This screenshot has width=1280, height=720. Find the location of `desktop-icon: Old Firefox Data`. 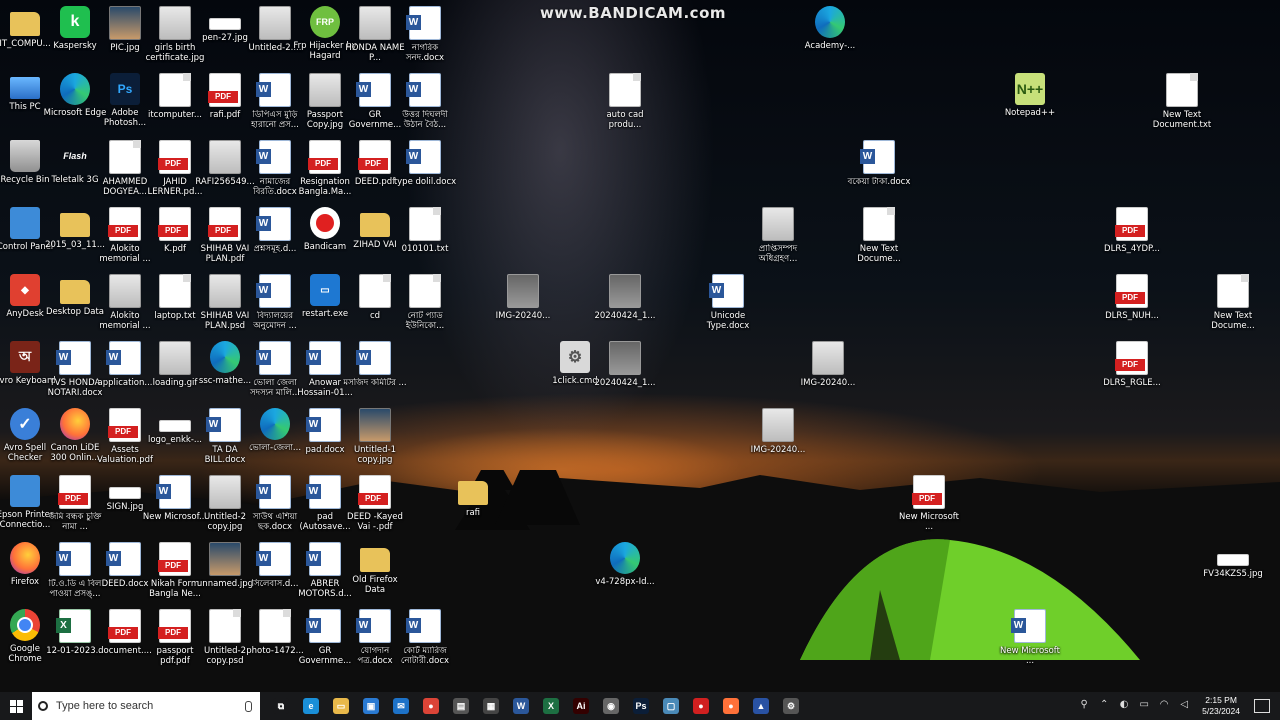

desktop-icon: Old Firefox Data is located at coordinates (375, 571).